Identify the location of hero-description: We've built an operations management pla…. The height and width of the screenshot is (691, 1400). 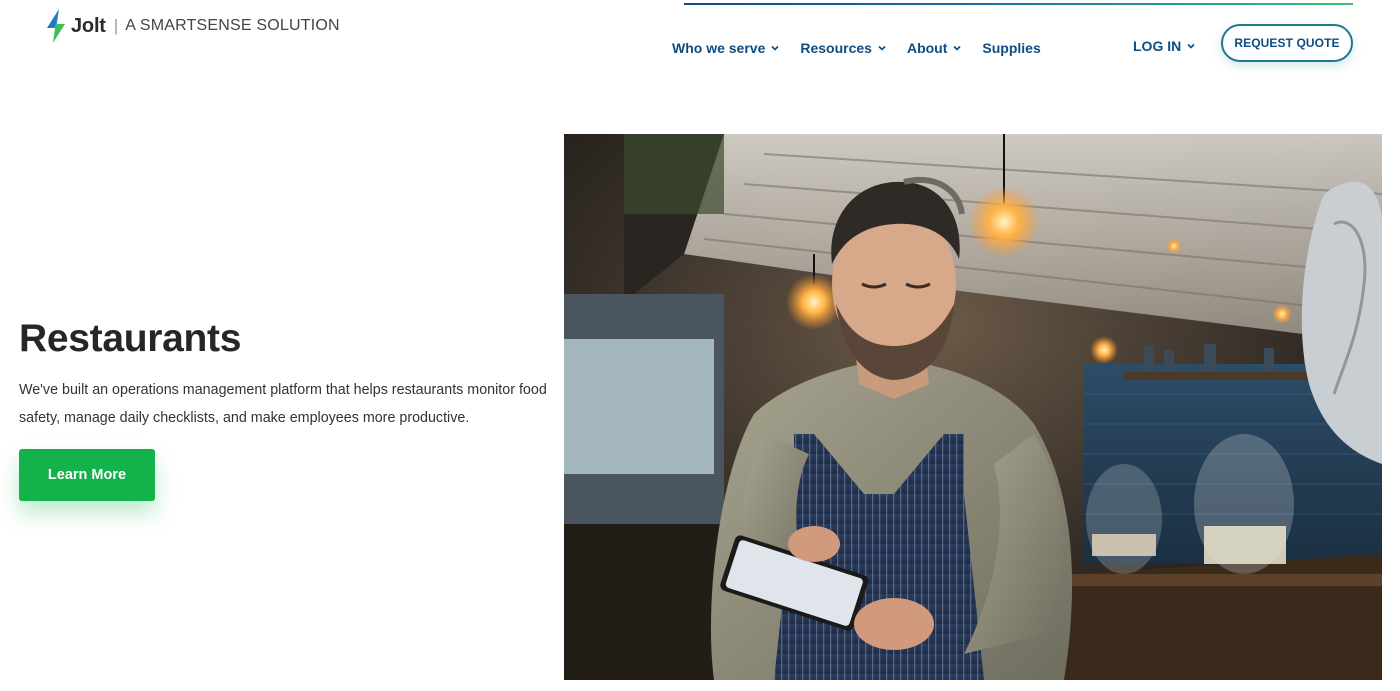
(283, 404).